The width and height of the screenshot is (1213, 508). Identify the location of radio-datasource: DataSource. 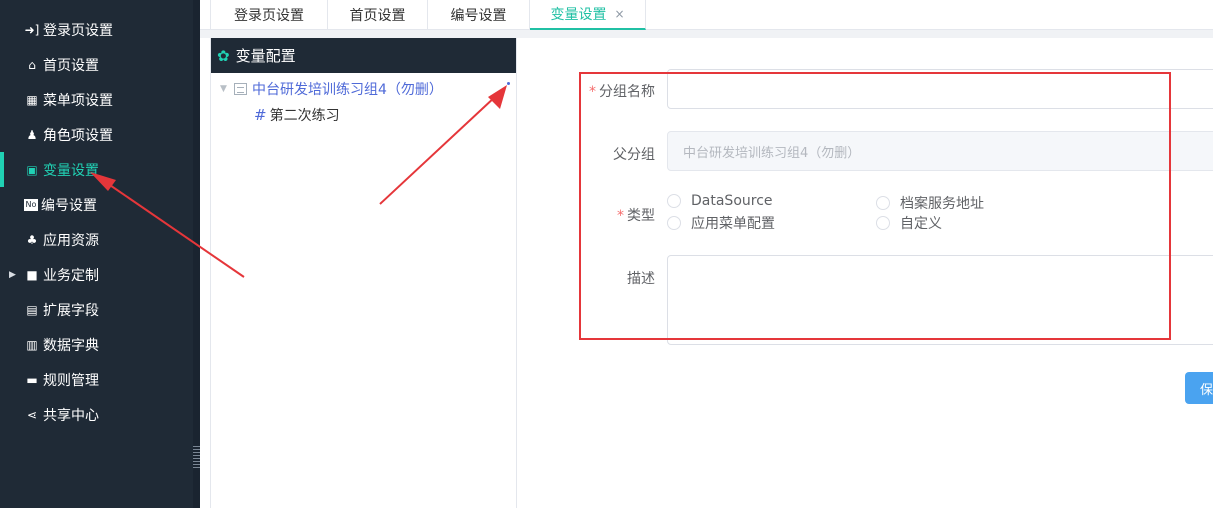
(720, 201).